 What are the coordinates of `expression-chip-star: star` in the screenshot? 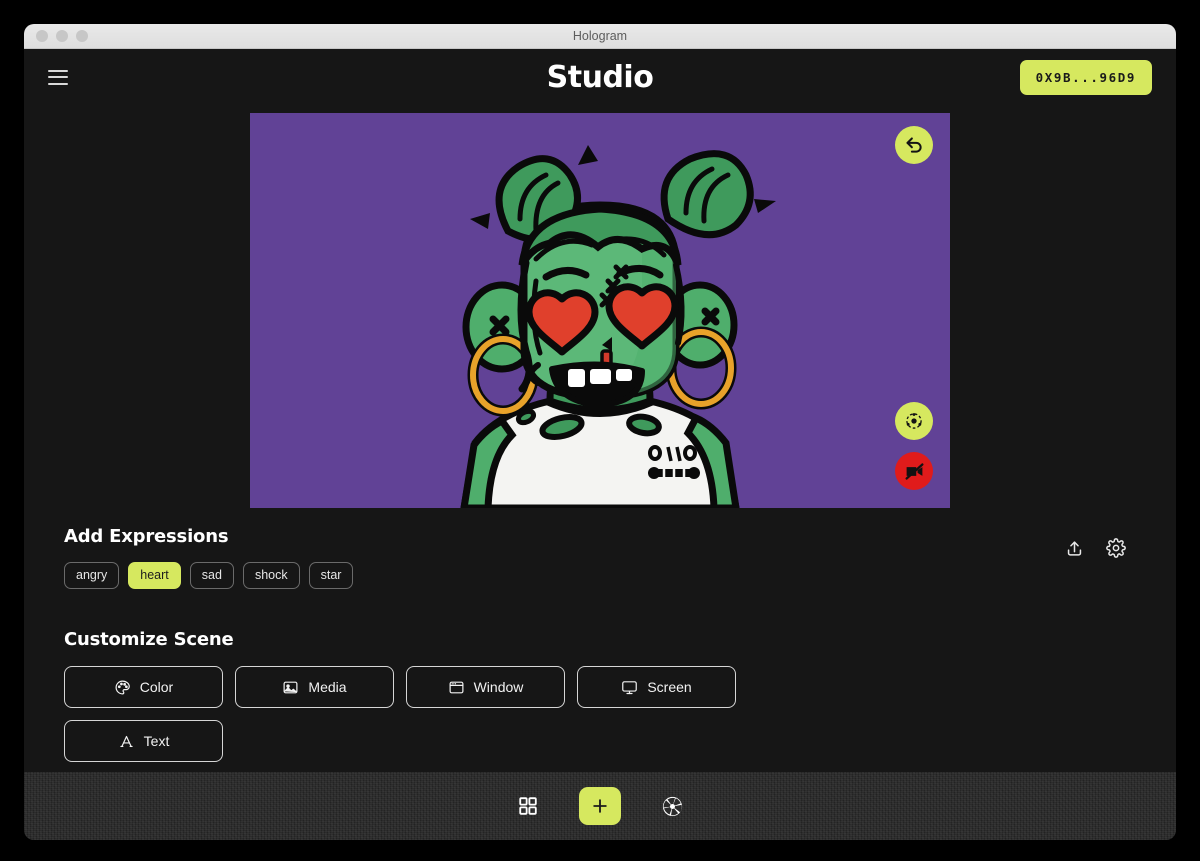 It's located at (331, 575).